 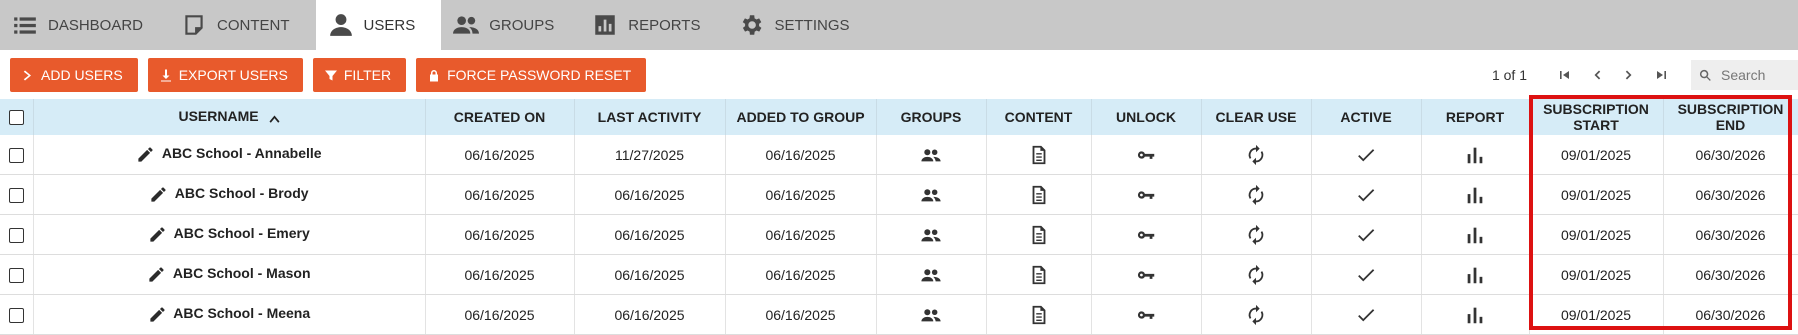 I want to click on export-users-button: EXPORT USERS, so click(x=225, y=75).